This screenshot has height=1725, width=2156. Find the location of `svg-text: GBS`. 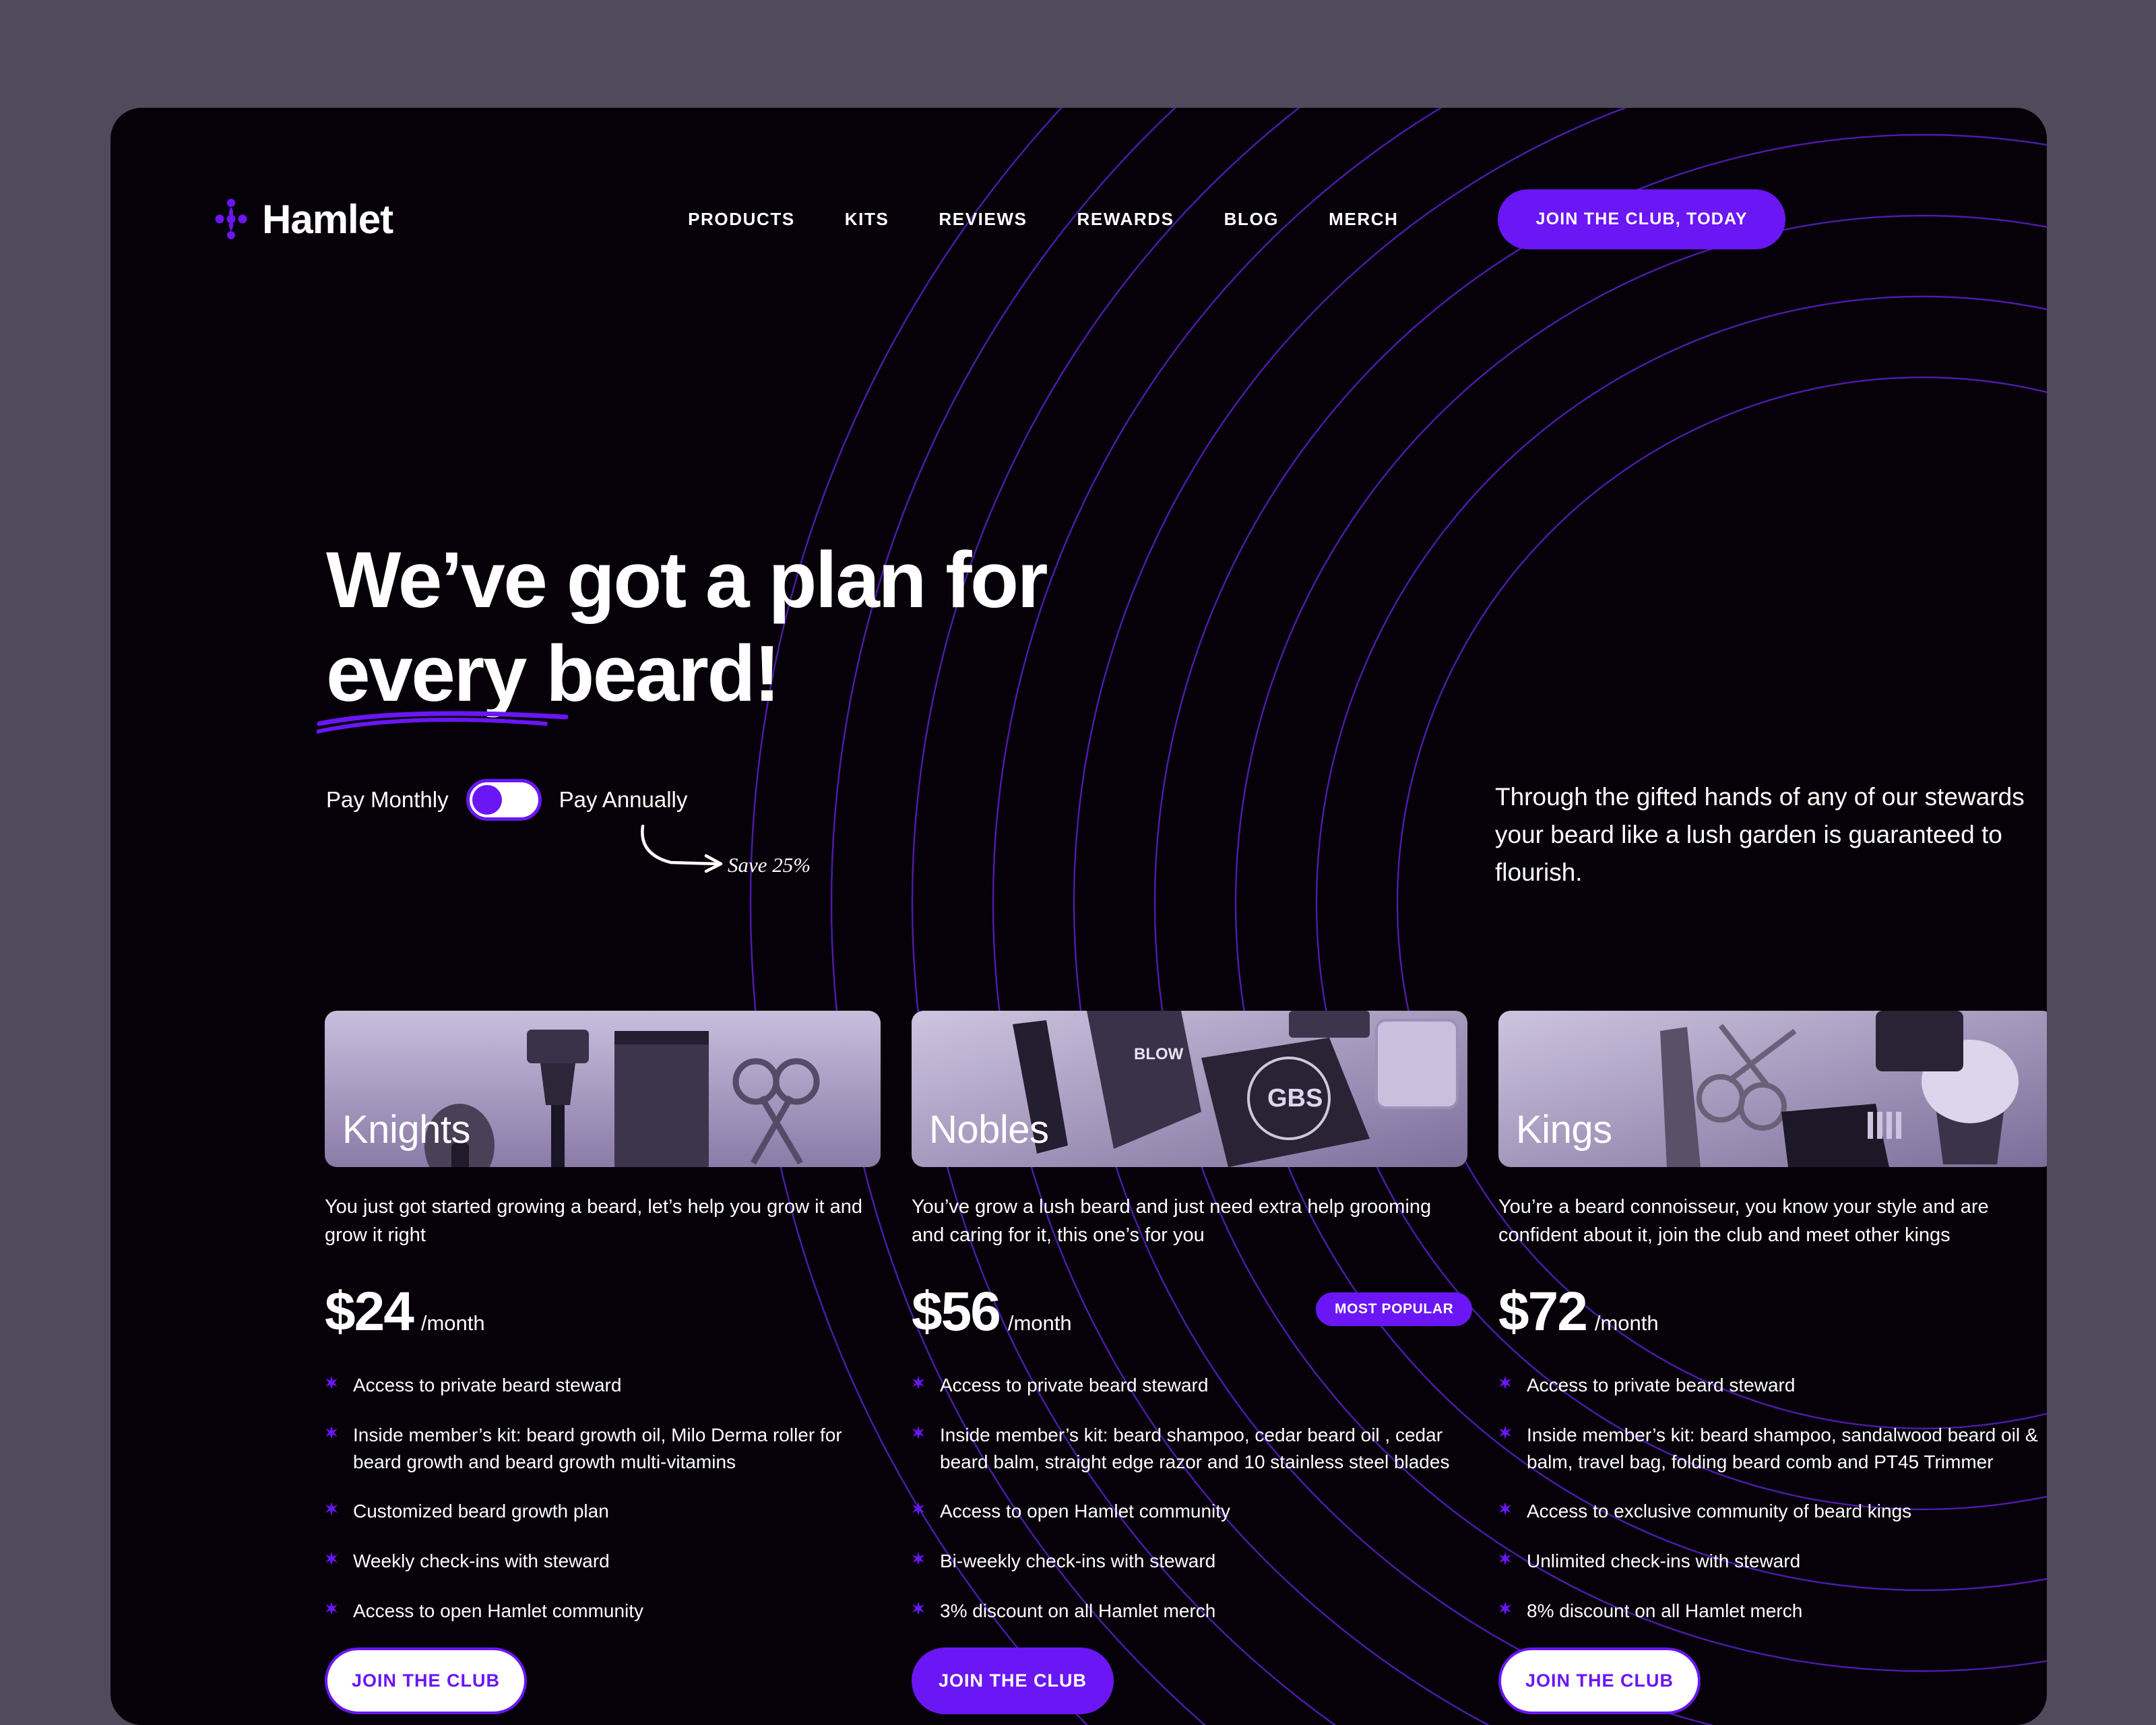

svg-text: GBS is located at coordinates (1295, 1098).